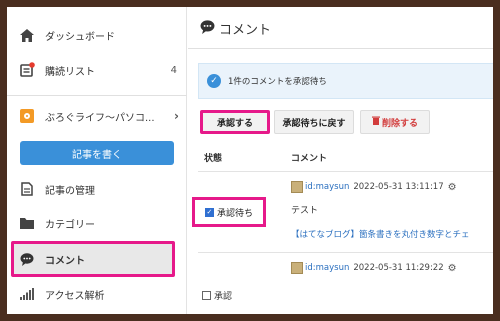  I want to click on sidebar-item-articles: 記事の管理, so click(97, 189).